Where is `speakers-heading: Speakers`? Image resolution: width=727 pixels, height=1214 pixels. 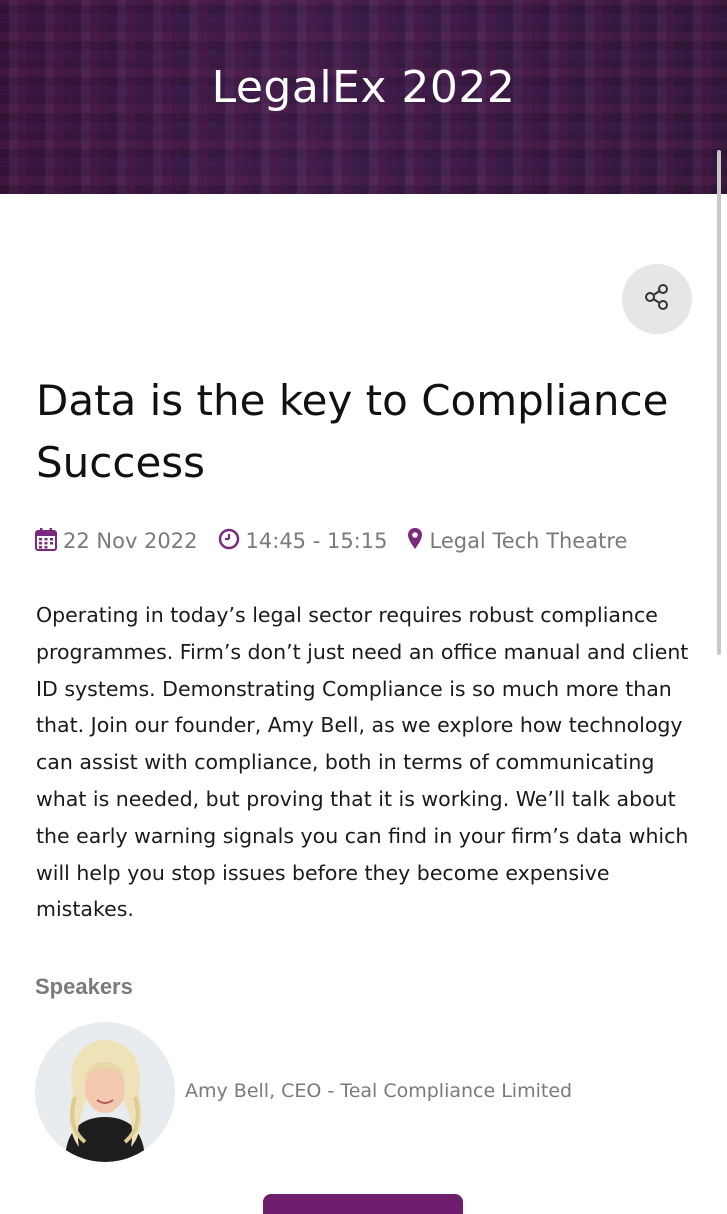 speakers-heading: Speakers is located at coordinates (84, 986).